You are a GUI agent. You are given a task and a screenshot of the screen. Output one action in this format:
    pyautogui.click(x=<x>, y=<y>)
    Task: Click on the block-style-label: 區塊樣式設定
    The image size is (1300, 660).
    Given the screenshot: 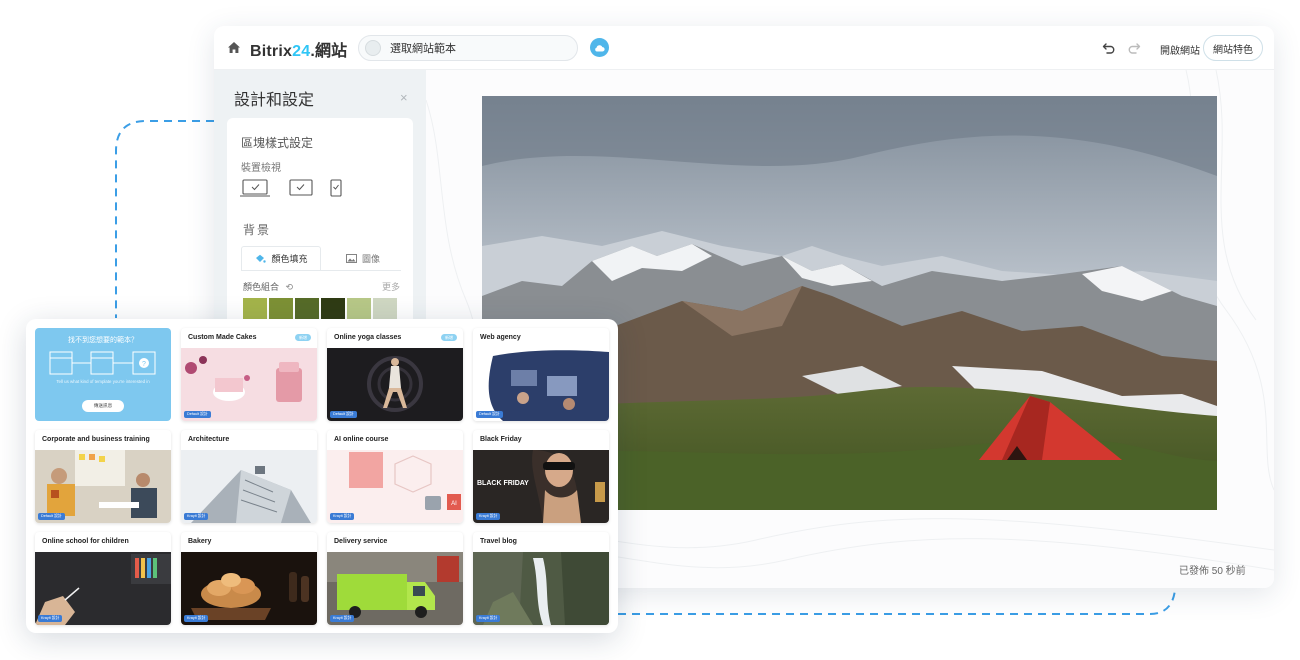 What is the action you would take?
    pyautogui.click(x=277, y=143)
    